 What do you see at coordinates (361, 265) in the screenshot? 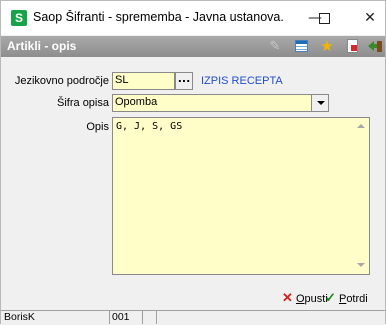
I see `scroll-down-icon` at bounding box center [361, 265].